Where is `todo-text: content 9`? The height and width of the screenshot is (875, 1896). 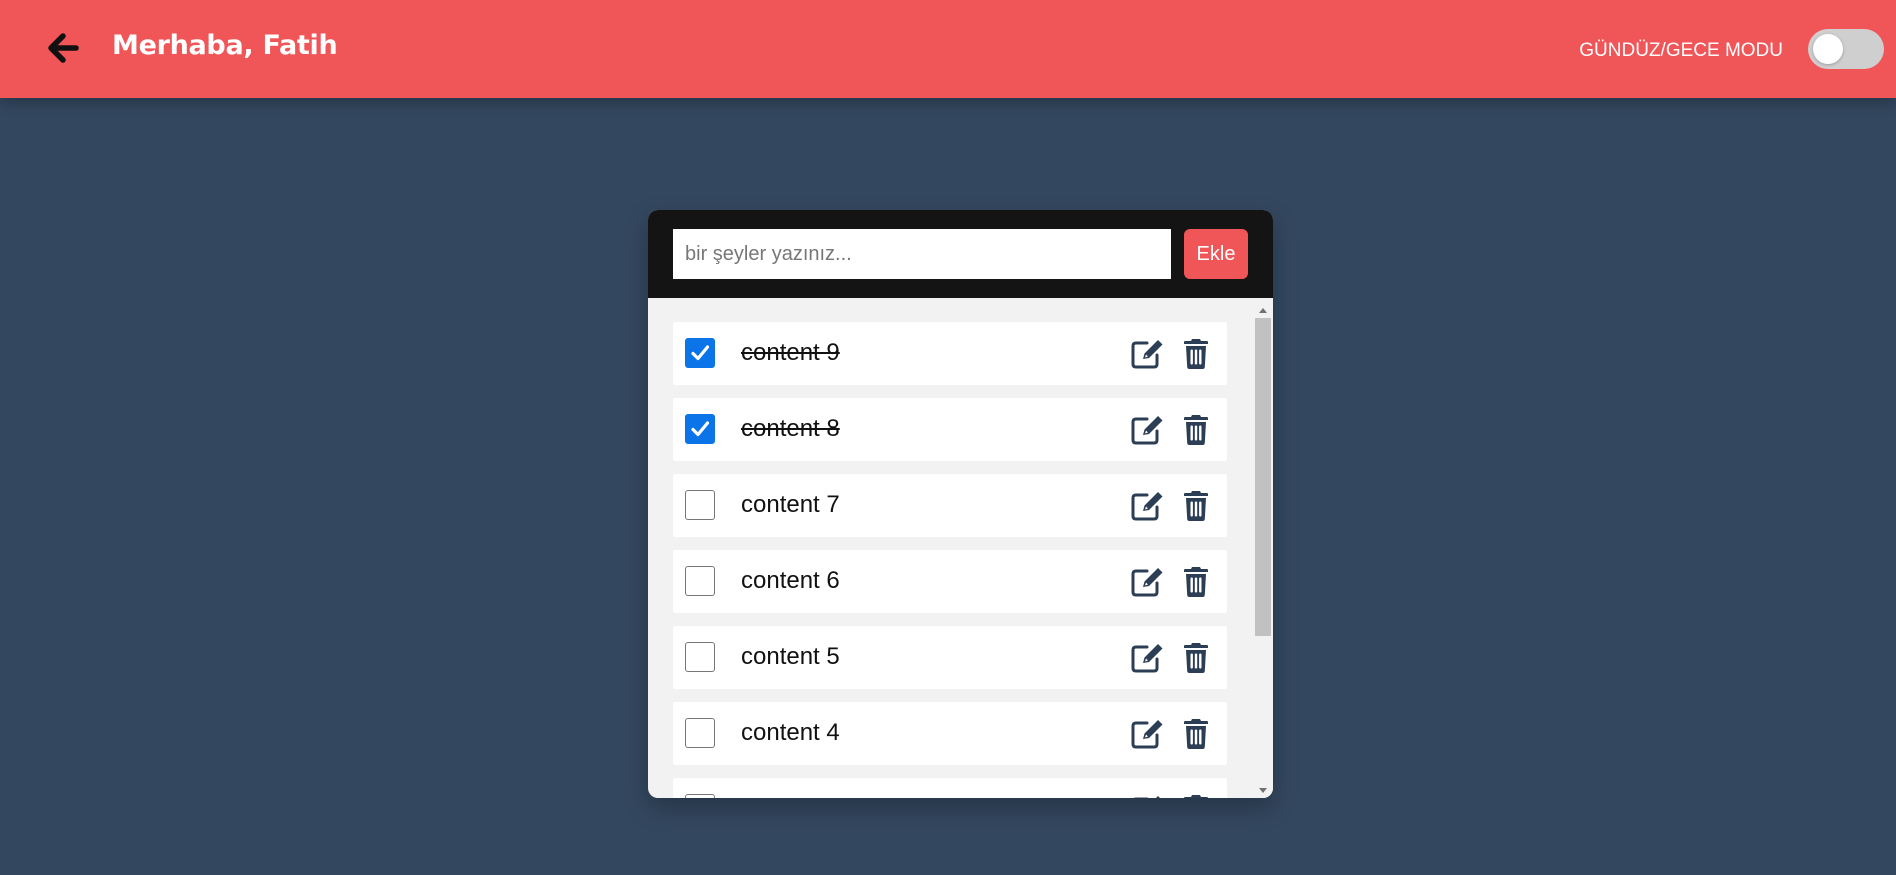
todo-text: content 9 is located at coordinates (790, 352).